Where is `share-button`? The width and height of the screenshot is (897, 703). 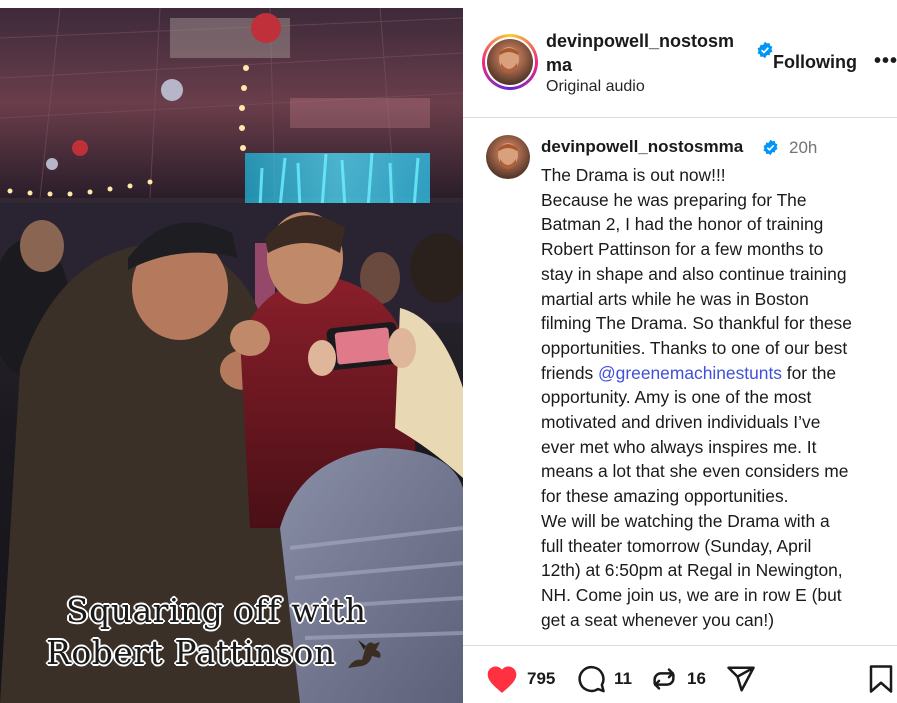 share-button is located at coordinates (741, 679).